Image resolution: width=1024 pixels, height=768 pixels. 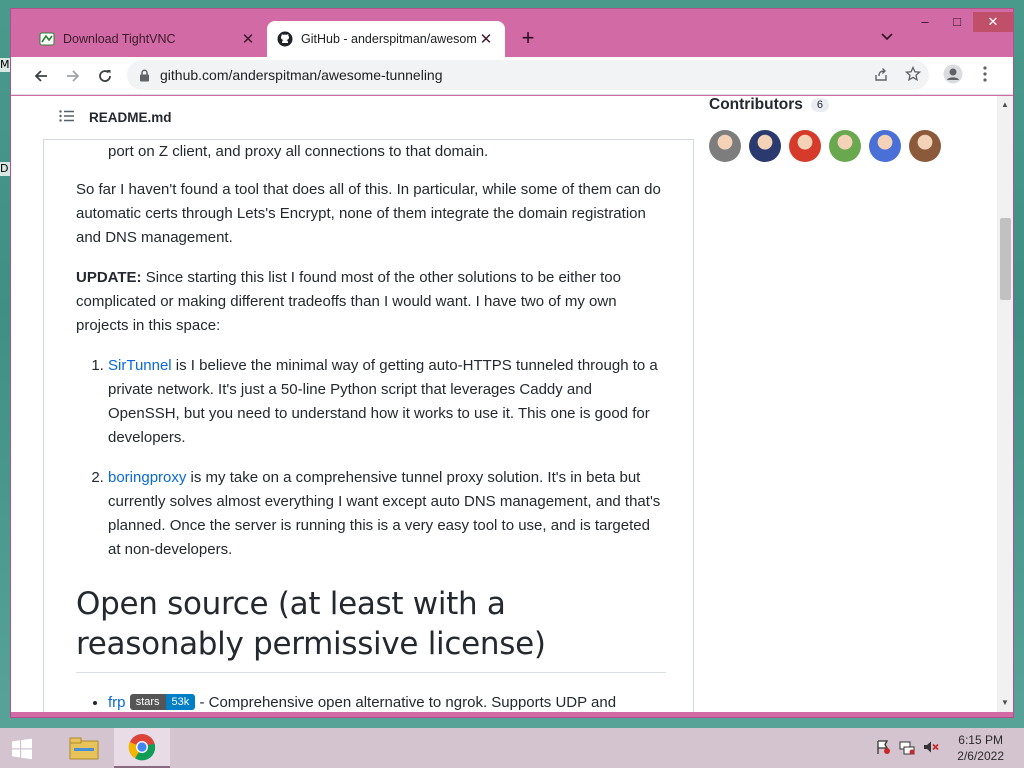 I want to click on boringproxy-link: boringproxy, so click(x=147, y=477).